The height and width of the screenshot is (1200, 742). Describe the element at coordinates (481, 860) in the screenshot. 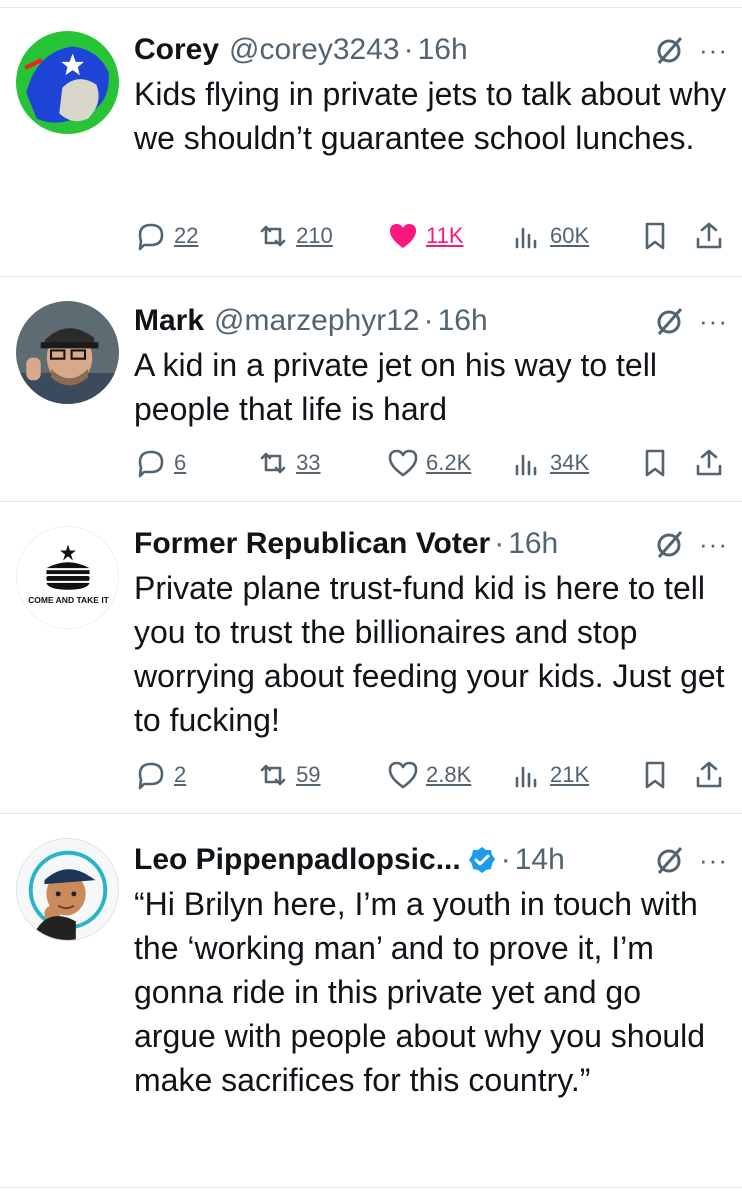

I see `verified-badge-icon` at that location.